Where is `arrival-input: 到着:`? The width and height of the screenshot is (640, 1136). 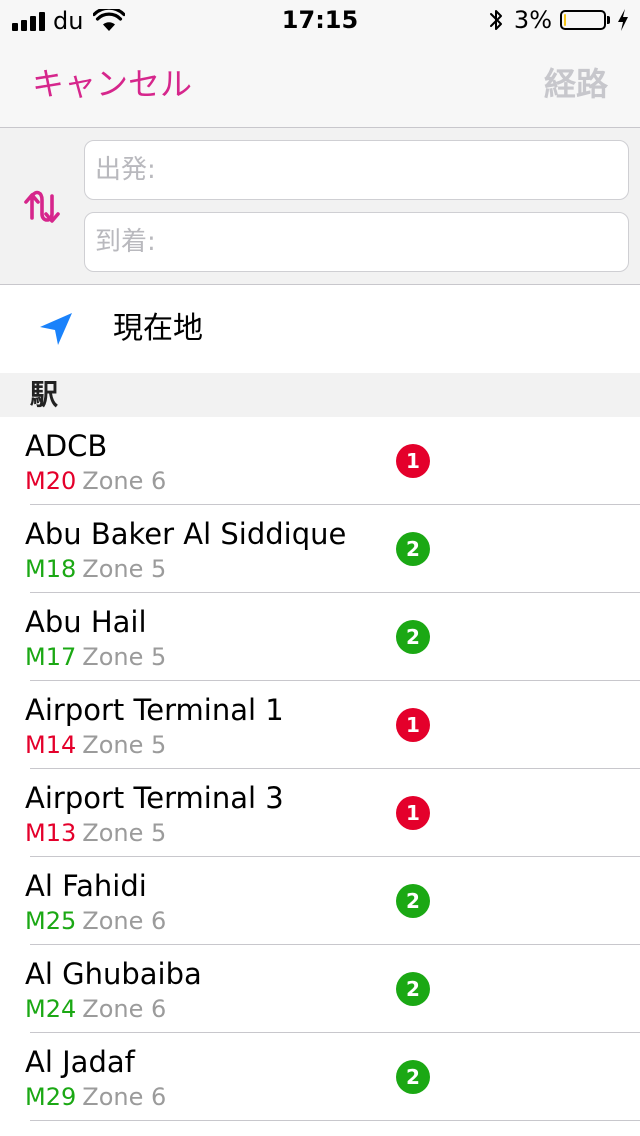
arrival-input: 到着: is located at coordinates (356, 242).